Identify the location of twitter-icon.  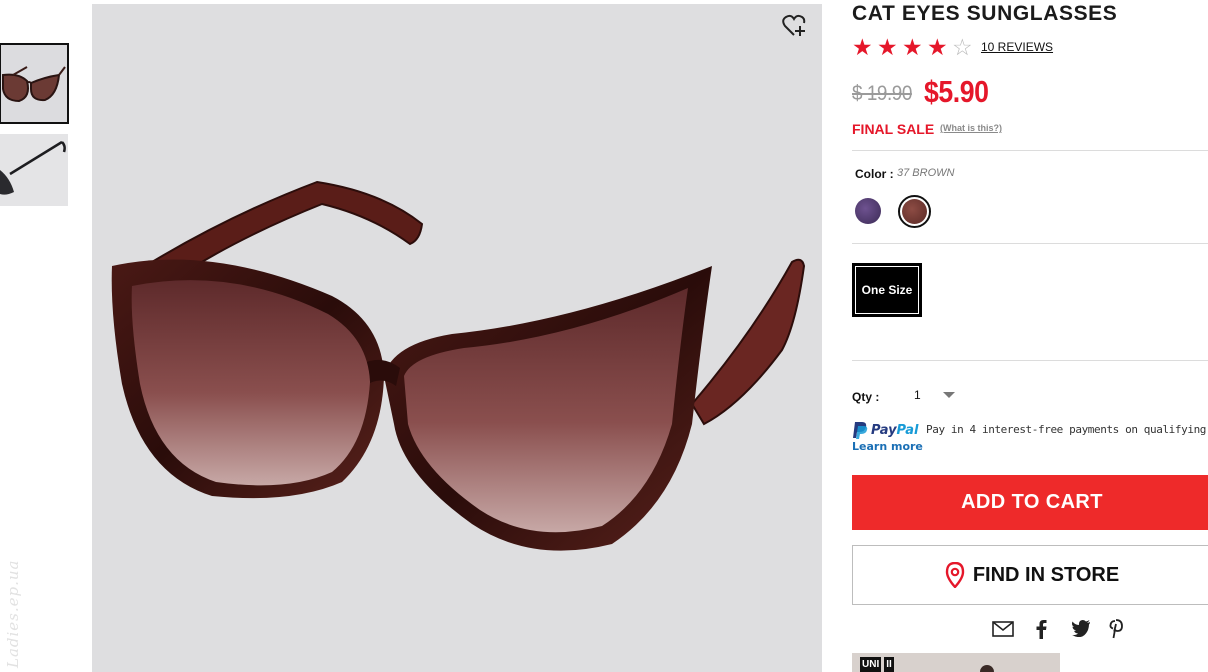
(1081, 629).